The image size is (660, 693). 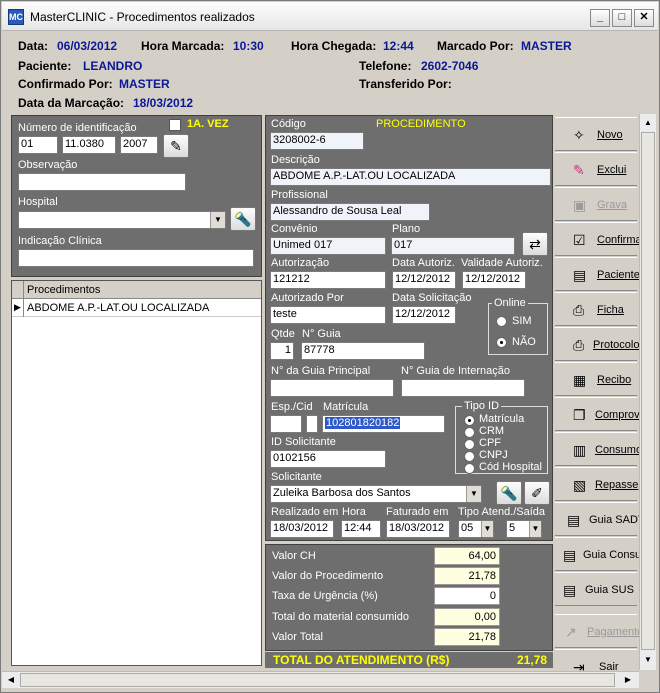 I want to click on row-indicator-icon: ▶, so click(x=18, y=308).